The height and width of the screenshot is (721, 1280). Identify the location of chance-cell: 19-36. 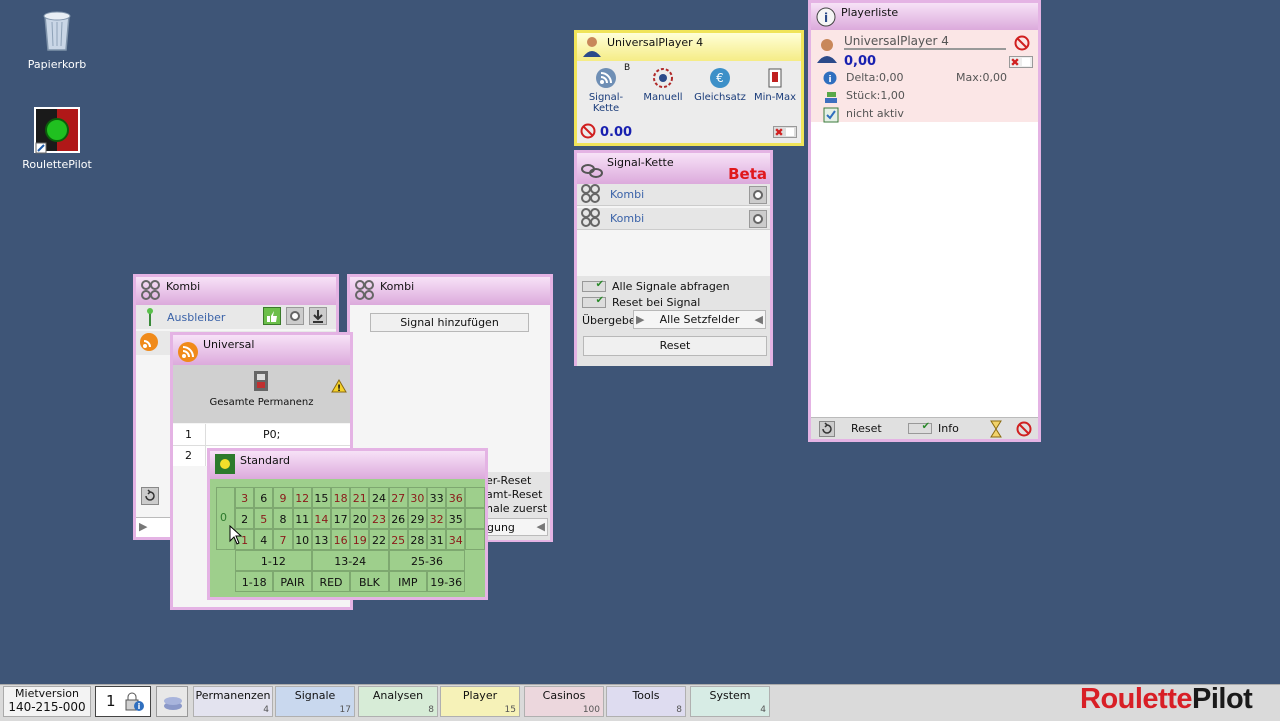
(446, 581).